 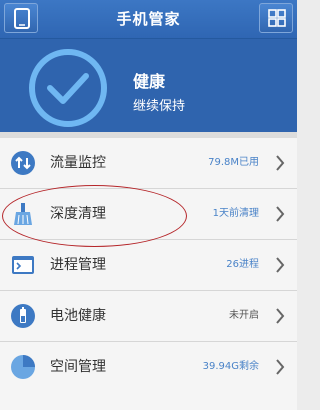 What do you see at coordinates (159, 106) in the screenshot?
I see `health-status-subtitle: 继续保持` at bounding box center [159, 106].